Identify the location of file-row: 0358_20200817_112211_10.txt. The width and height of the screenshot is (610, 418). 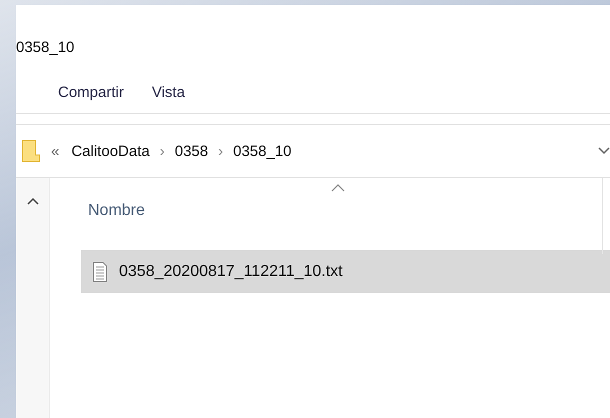
(345, 271).